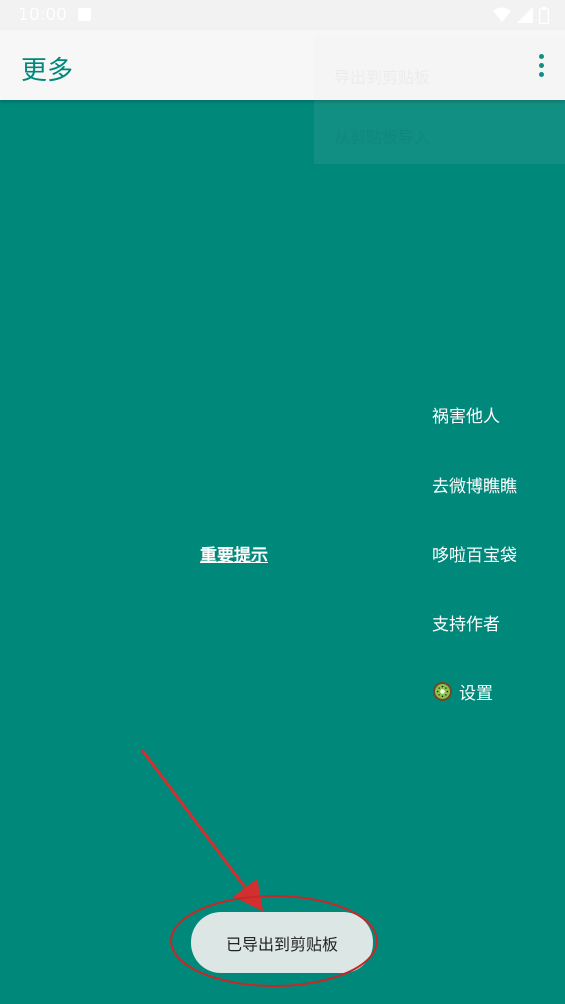  What do you see at coordinates (382, 136) in the screenshot?
I see `popup-item-import: 从剪贴板导入` at bounding box center [382, 136].